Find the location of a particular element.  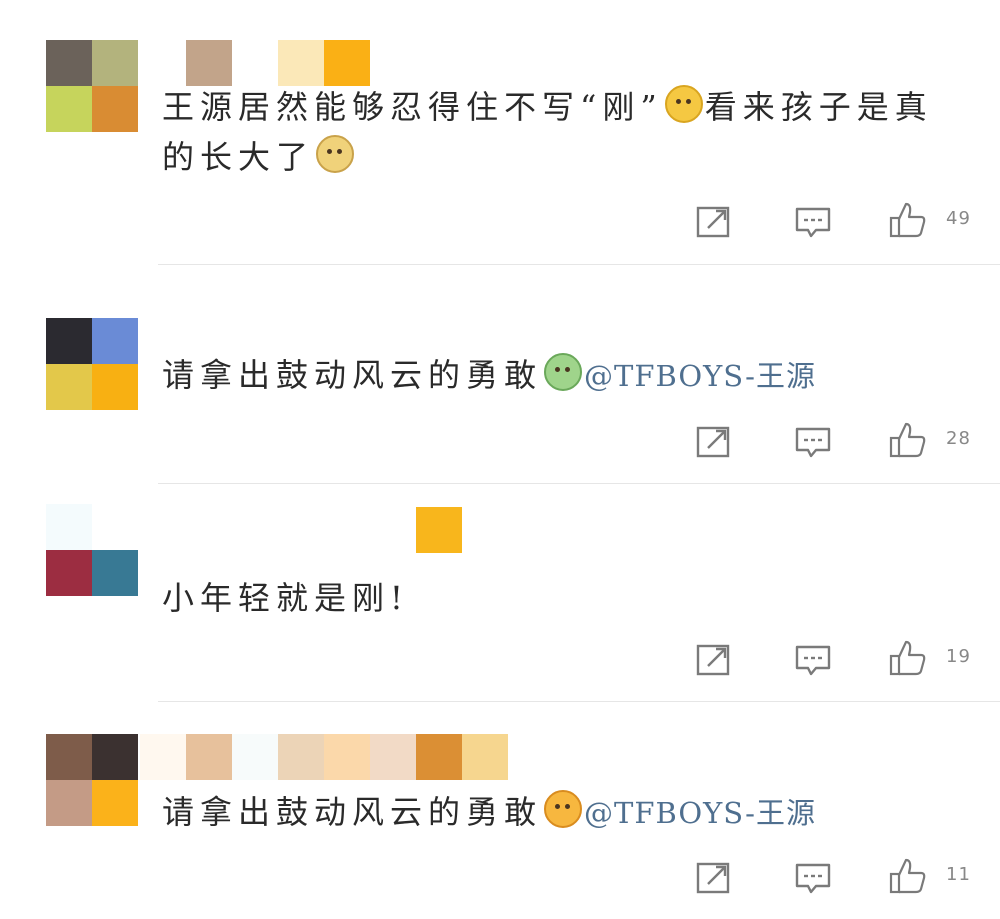

thinking-emoji-icon is located at coordinates (683, 104).